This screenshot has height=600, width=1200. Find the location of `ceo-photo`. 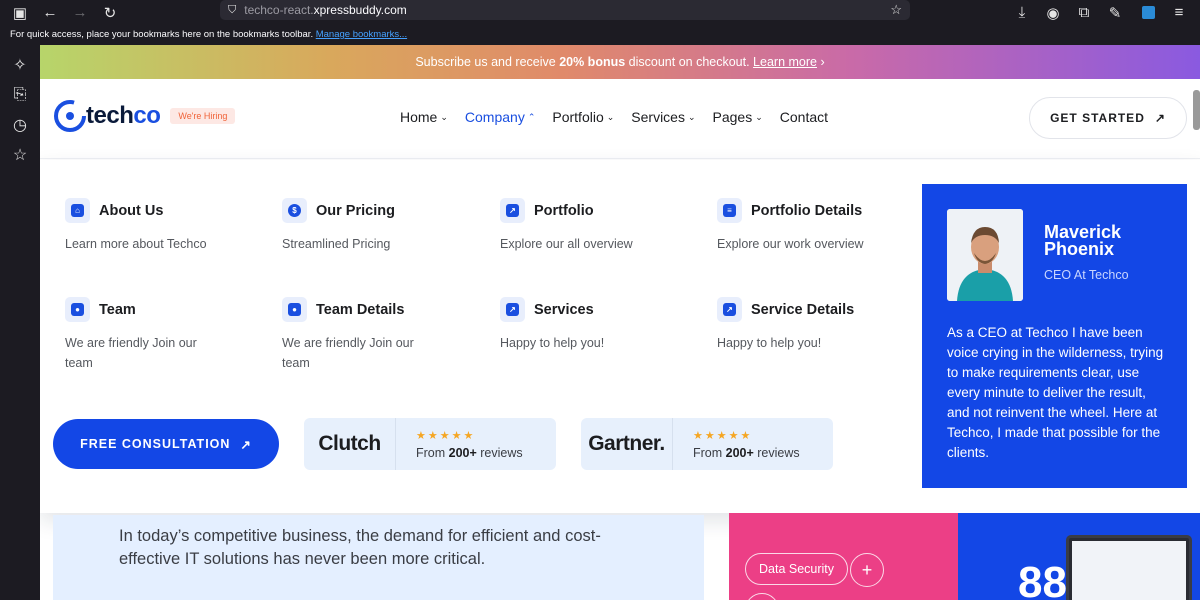

ceo-photo is located at coordinates (985, 255).